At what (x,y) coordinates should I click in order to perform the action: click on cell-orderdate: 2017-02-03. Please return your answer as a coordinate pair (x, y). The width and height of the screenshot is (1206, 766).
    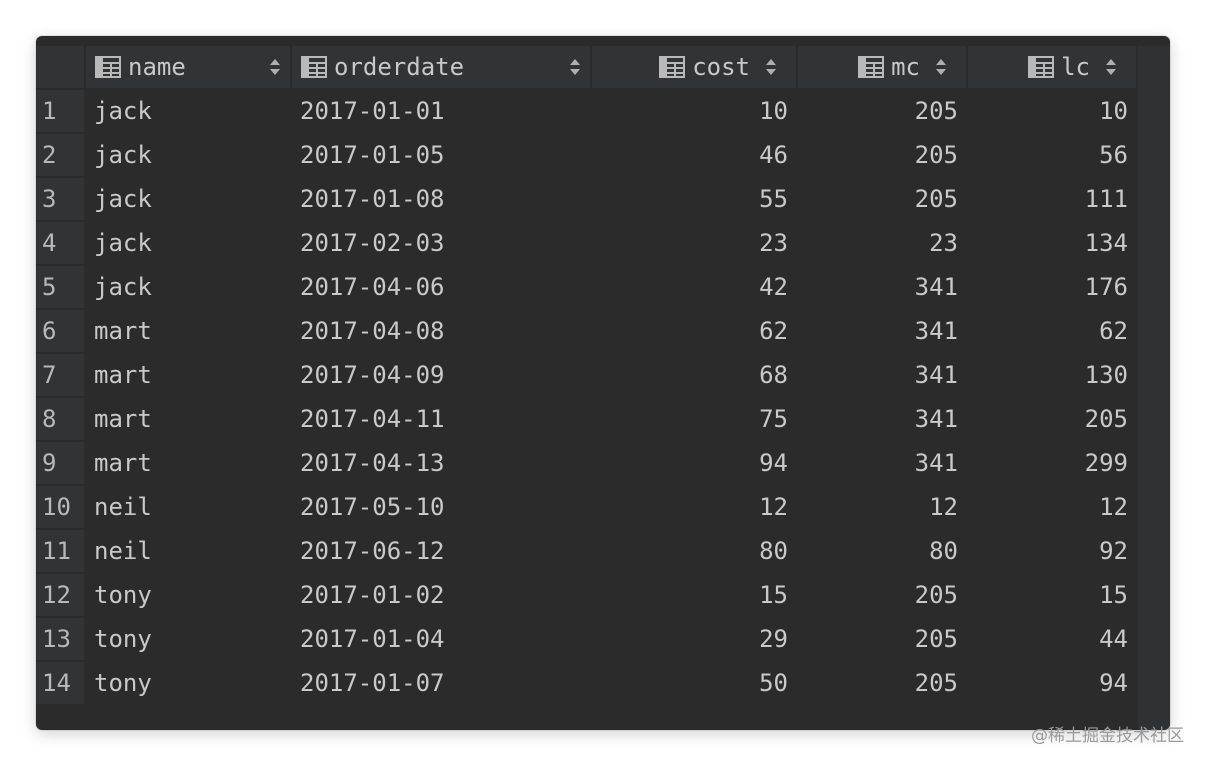
    Looking at the image, I should click on (441, 243).